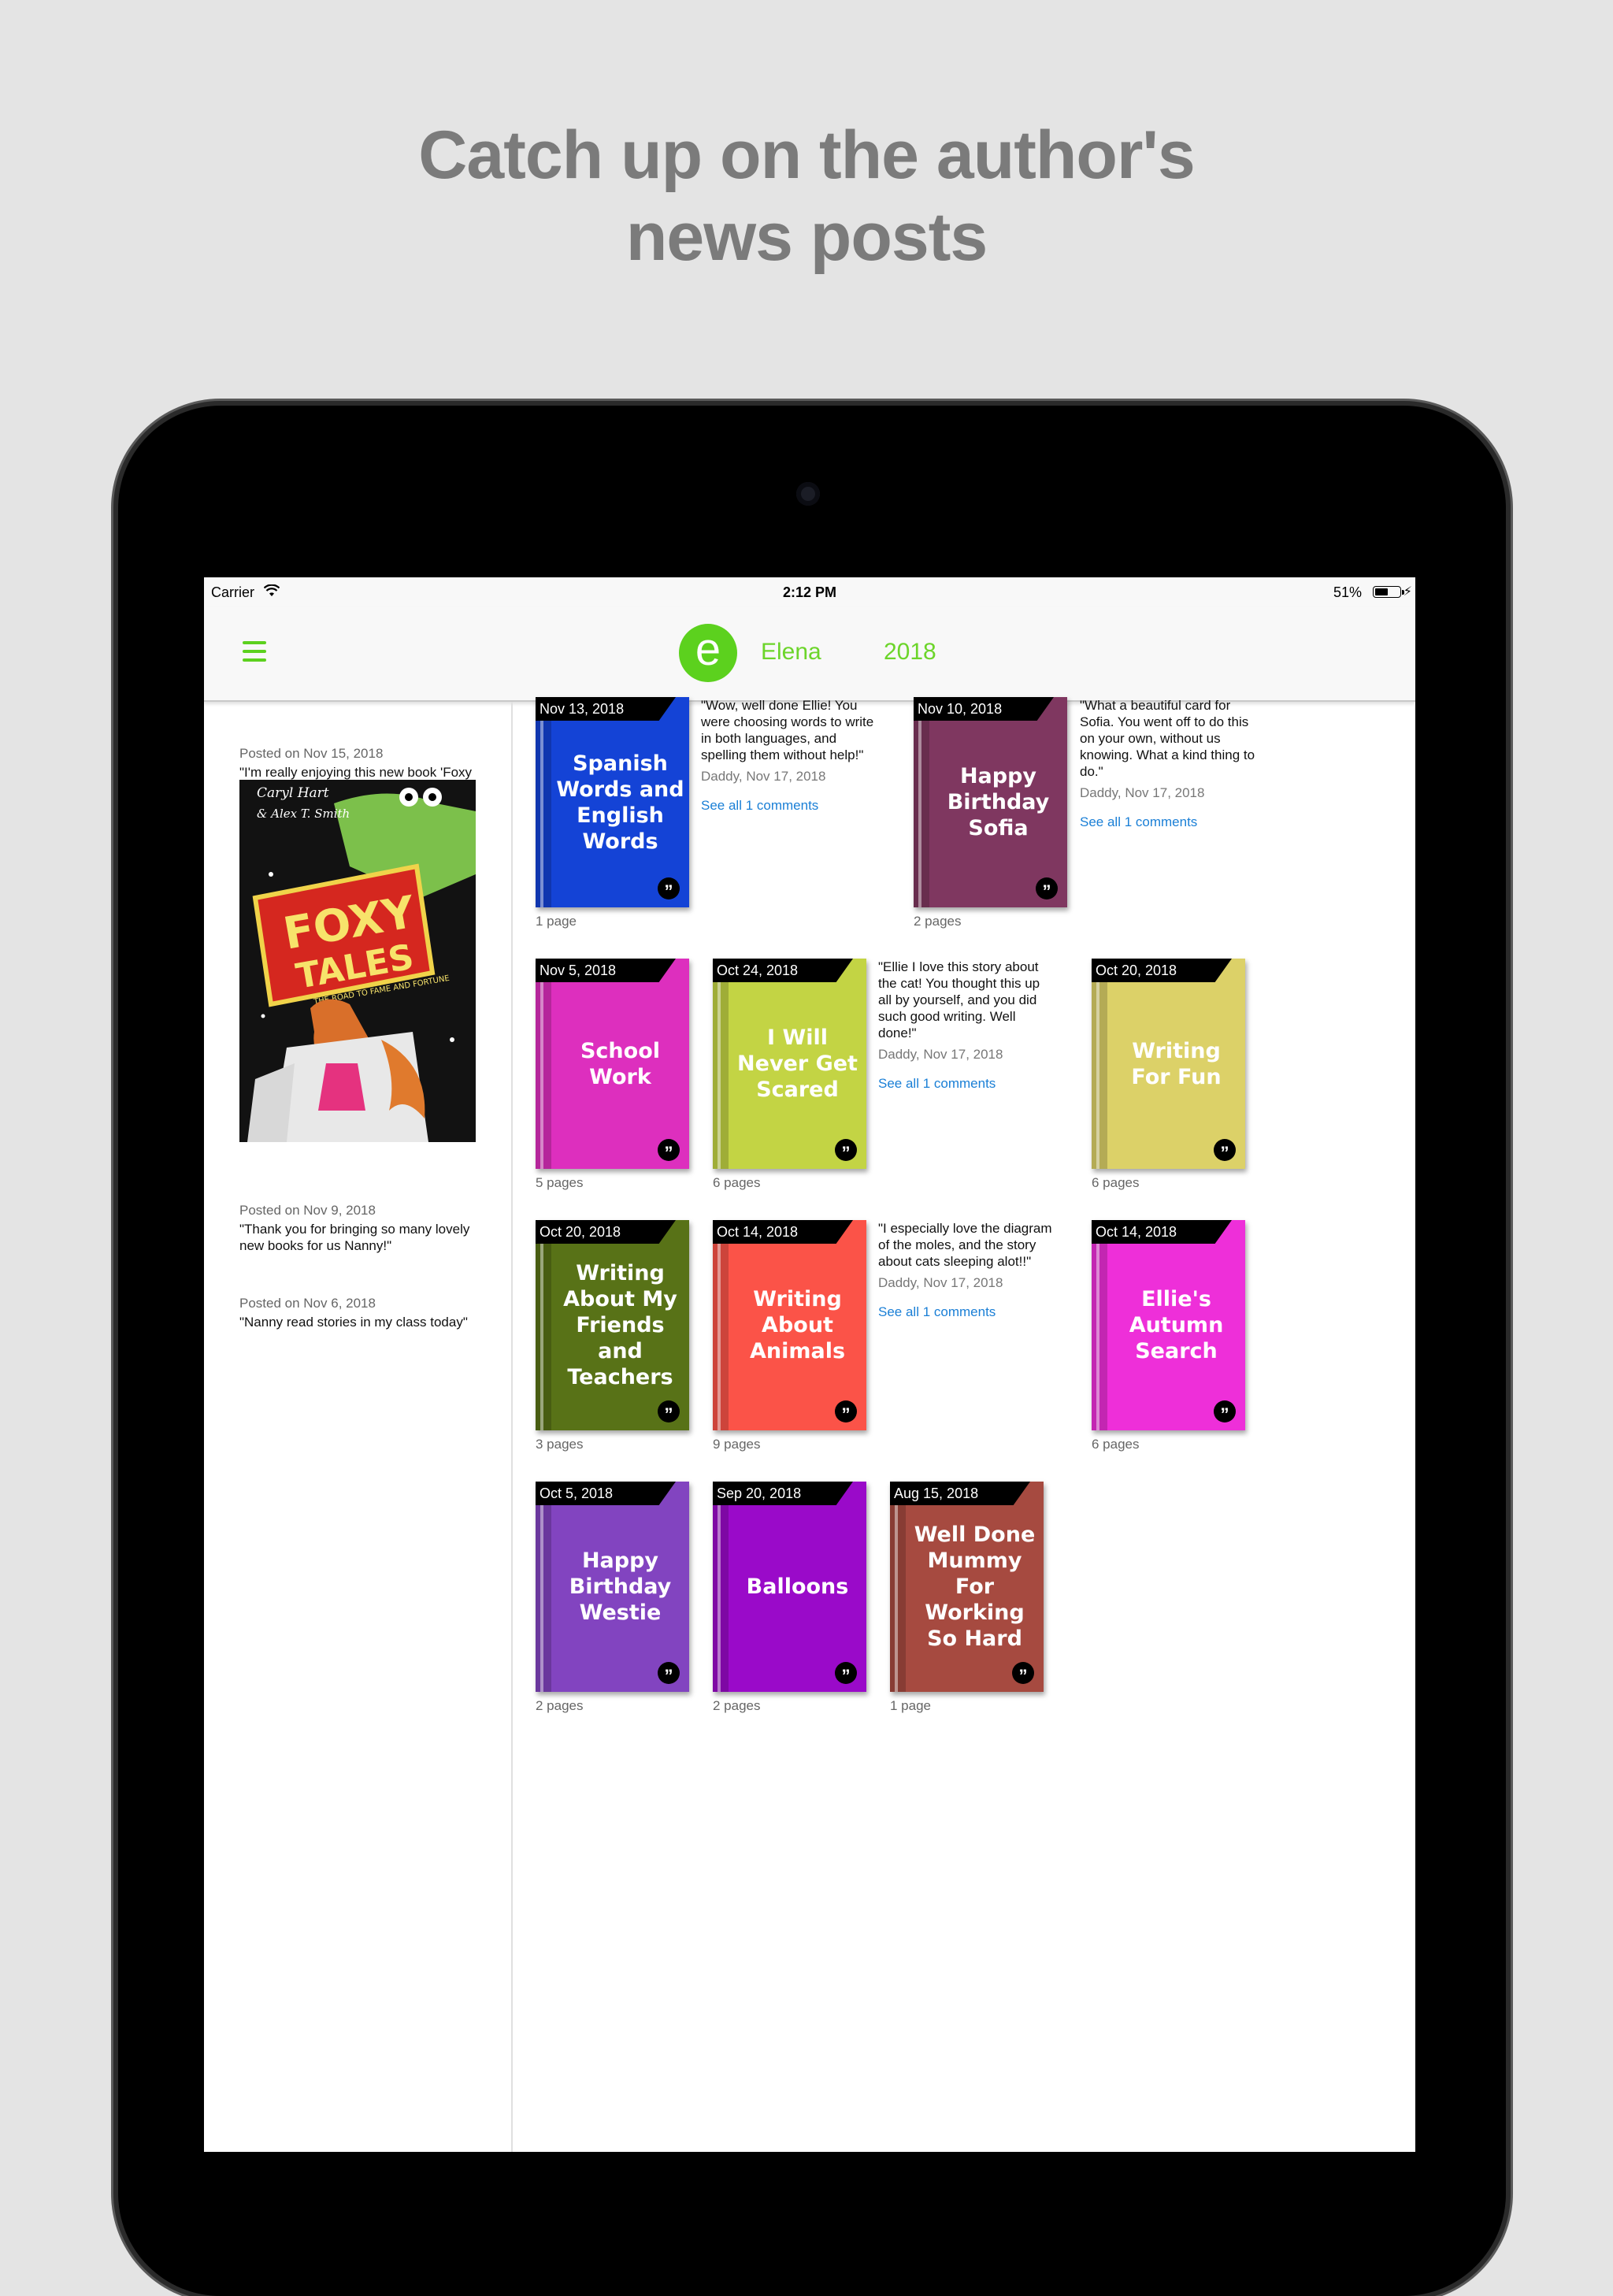 The width and height of the screenshot is (1613, 2296). Describe the element at coordinates (606, 971) in the screenshot. I see `book-date-badge: Nov 5, 2018` at that location.